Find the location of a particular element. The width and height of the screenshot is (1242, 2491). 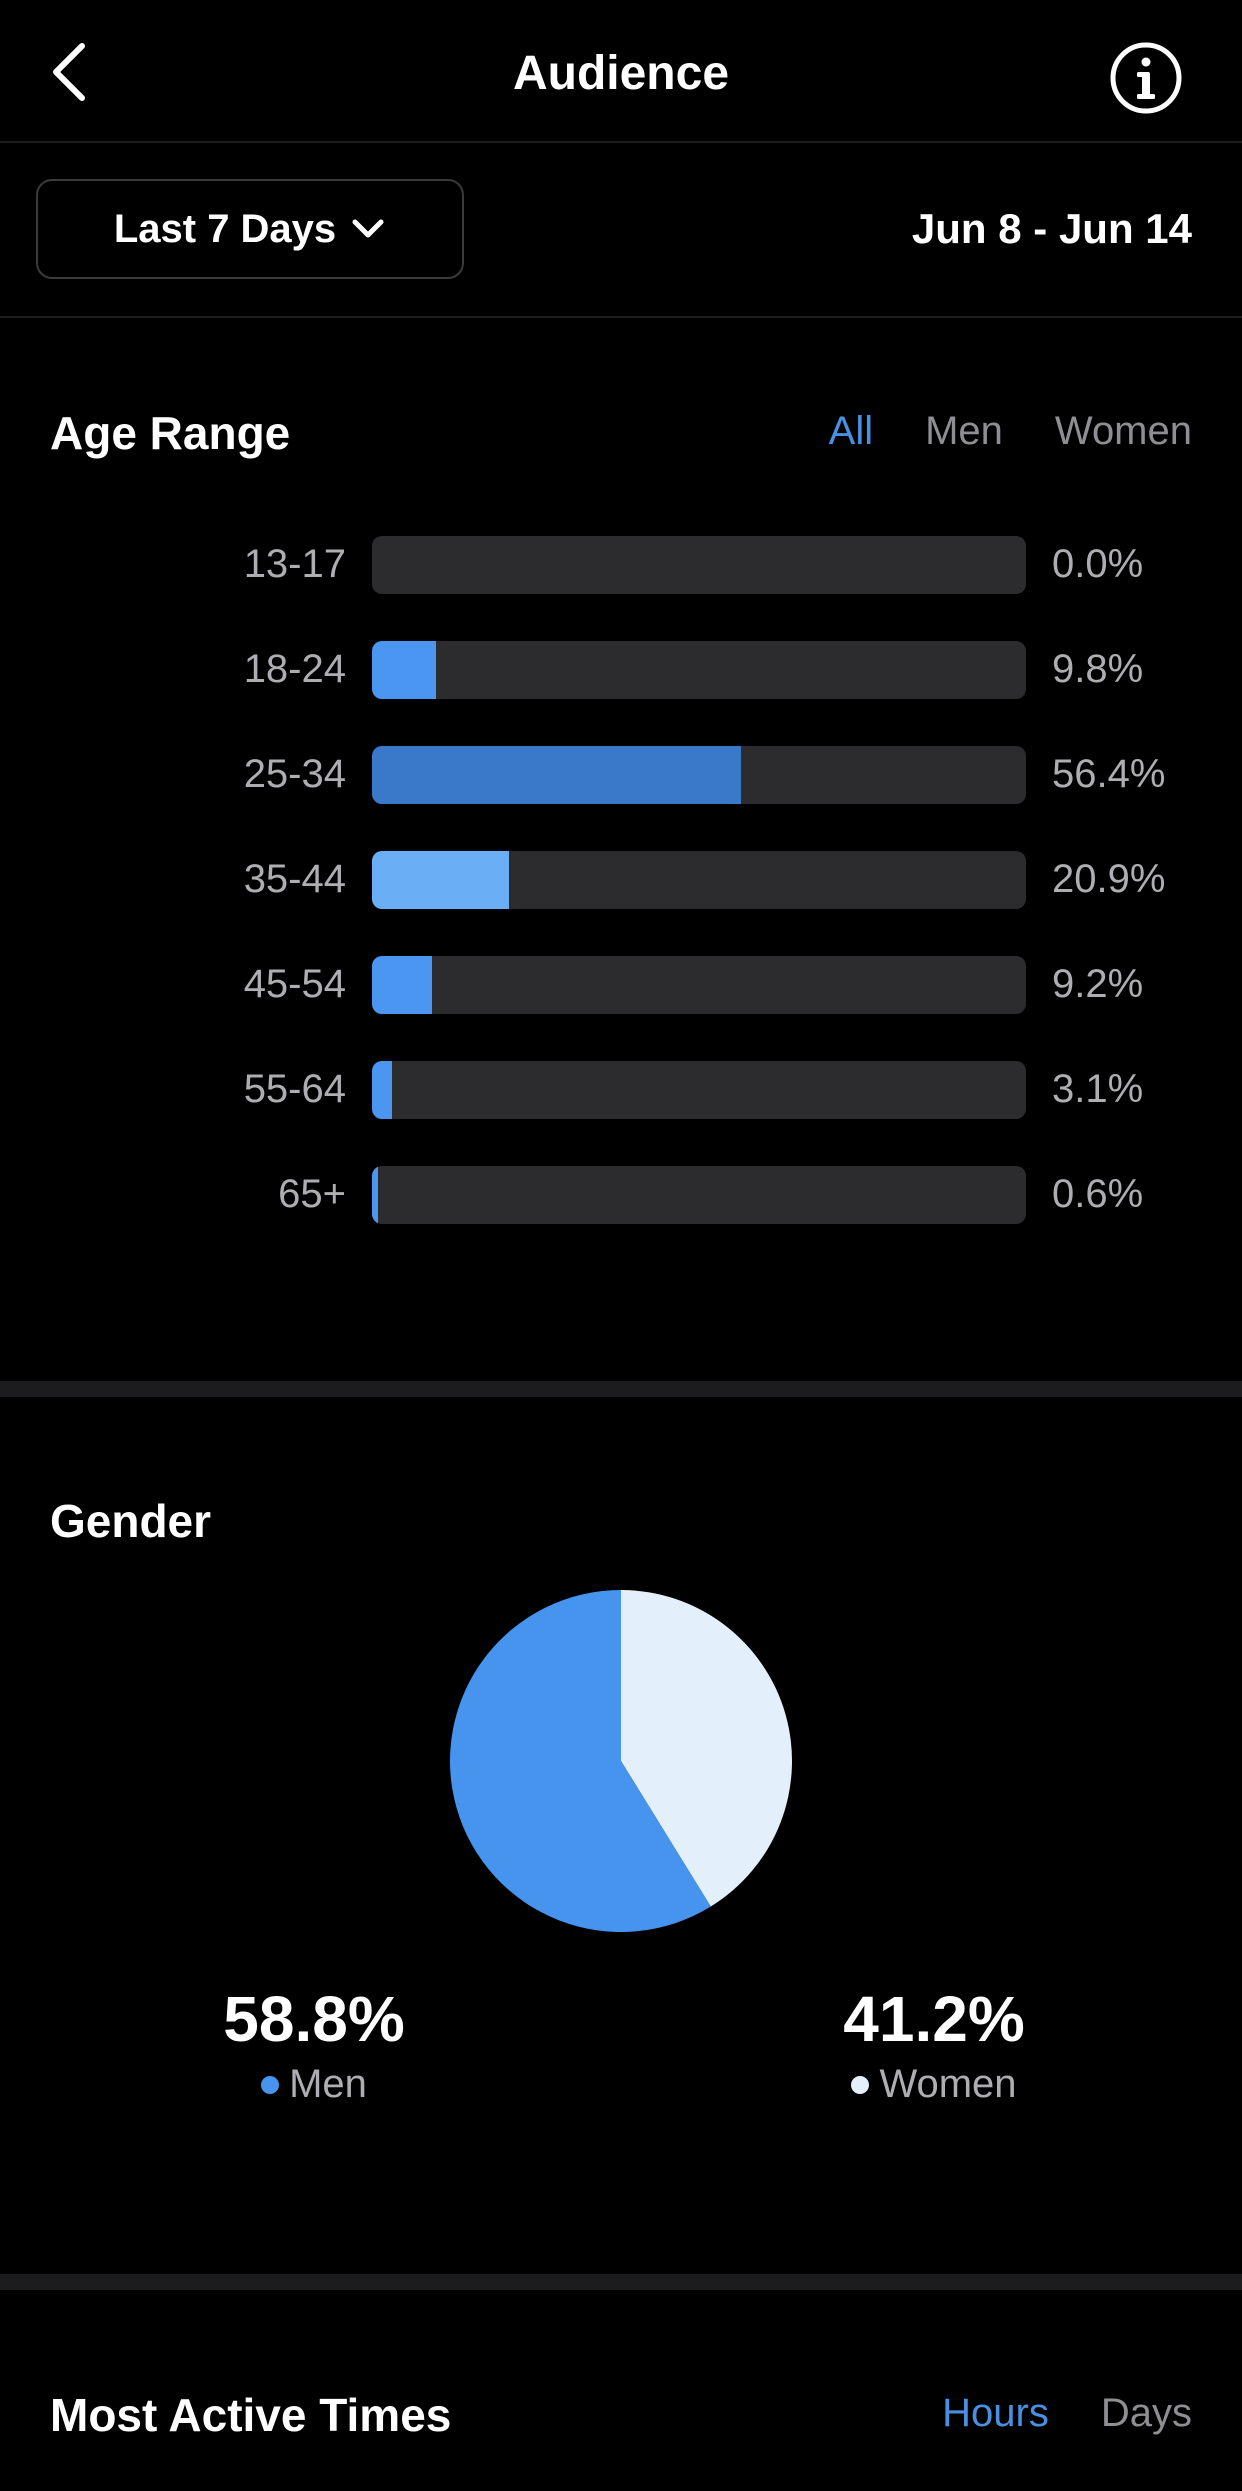

age-row: 35-44 20.9% is located at coordinates (621, 880).